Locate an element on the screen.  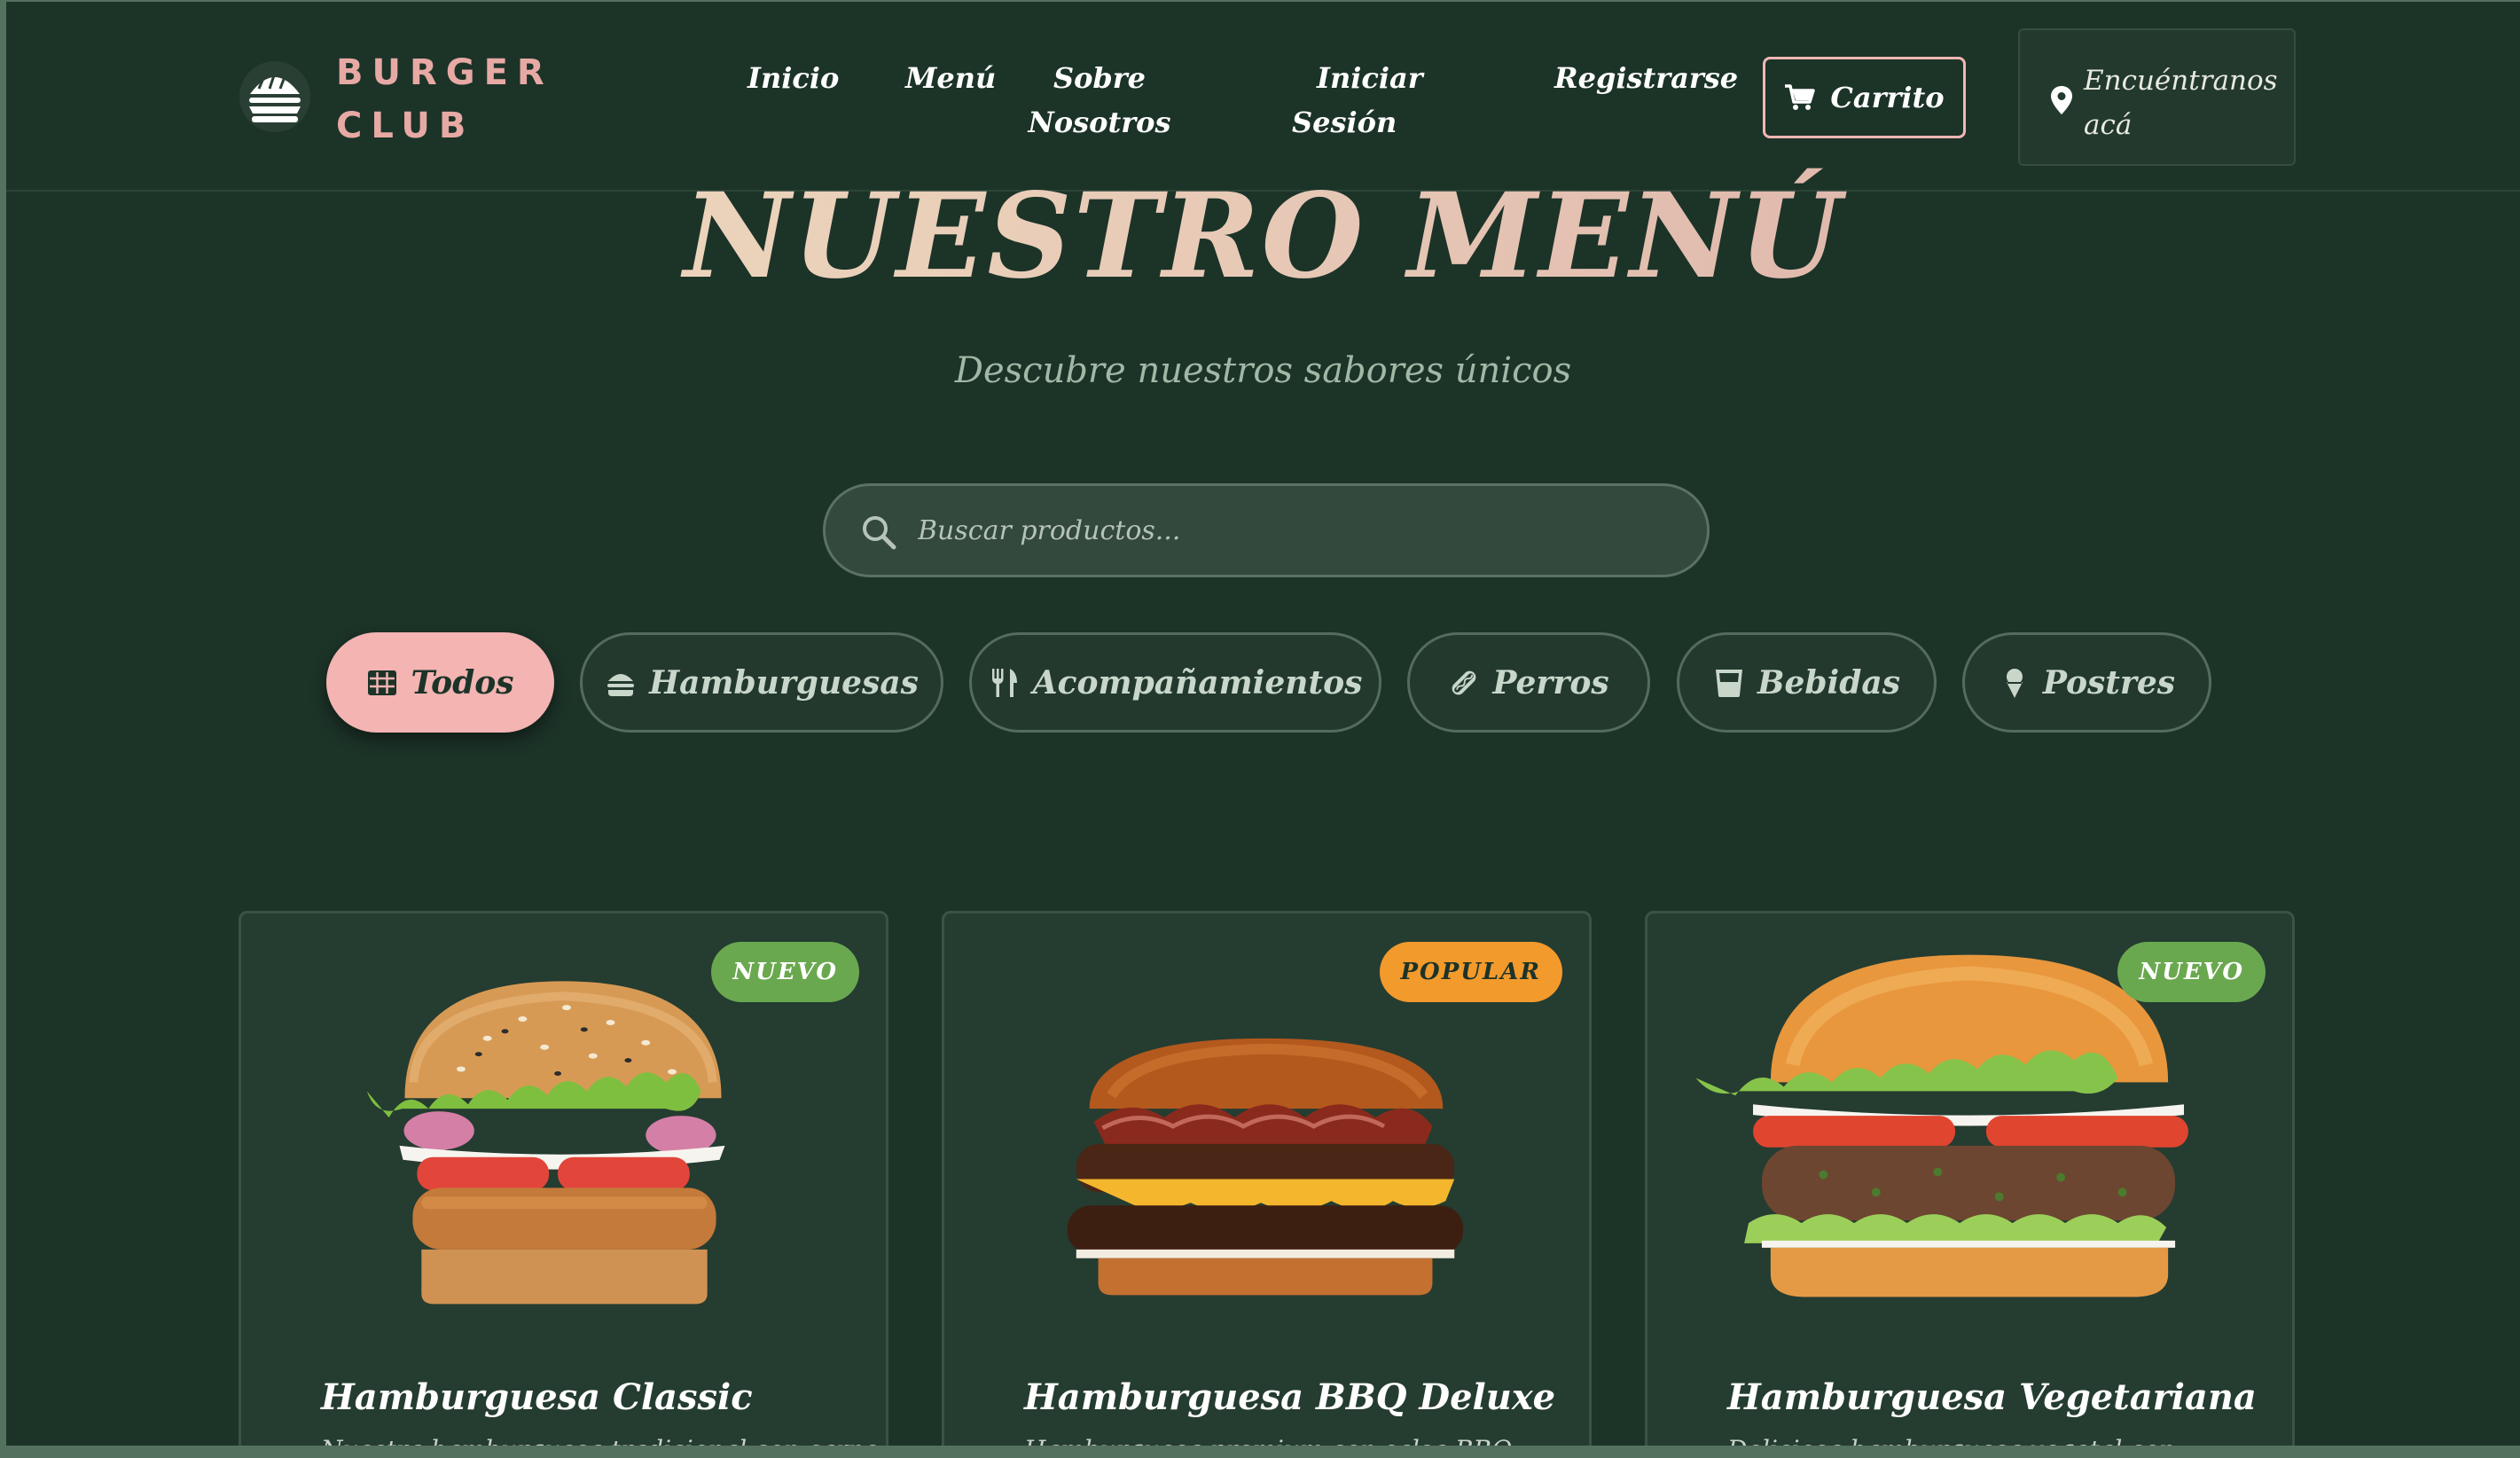
nav-iniciar-line-2: Sesión is located at coordinates (1344, 122).